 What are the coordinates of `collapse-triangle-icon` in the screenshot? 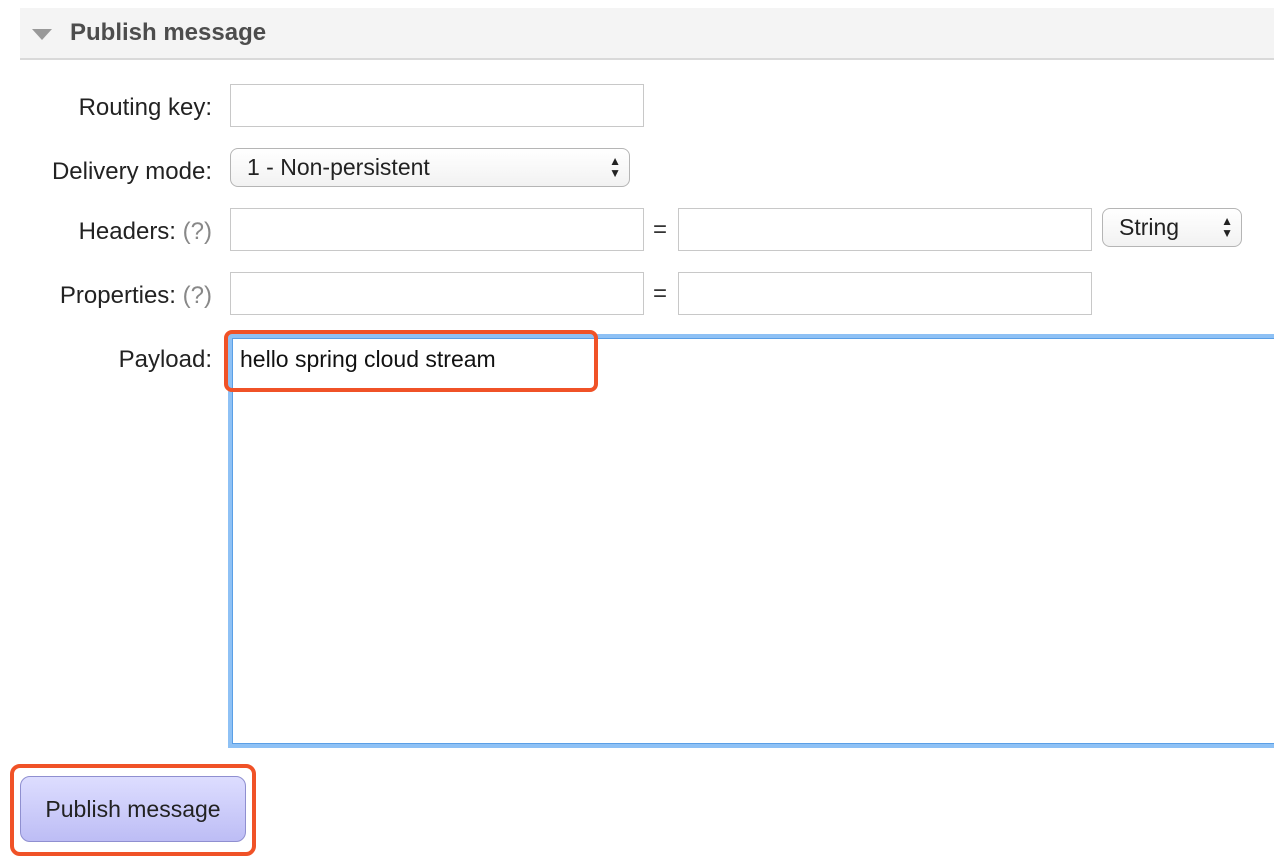 It's located at (42, 34).